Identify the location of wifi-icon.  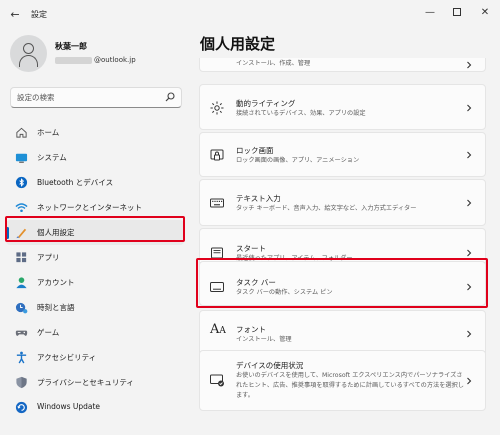
(21, 208).